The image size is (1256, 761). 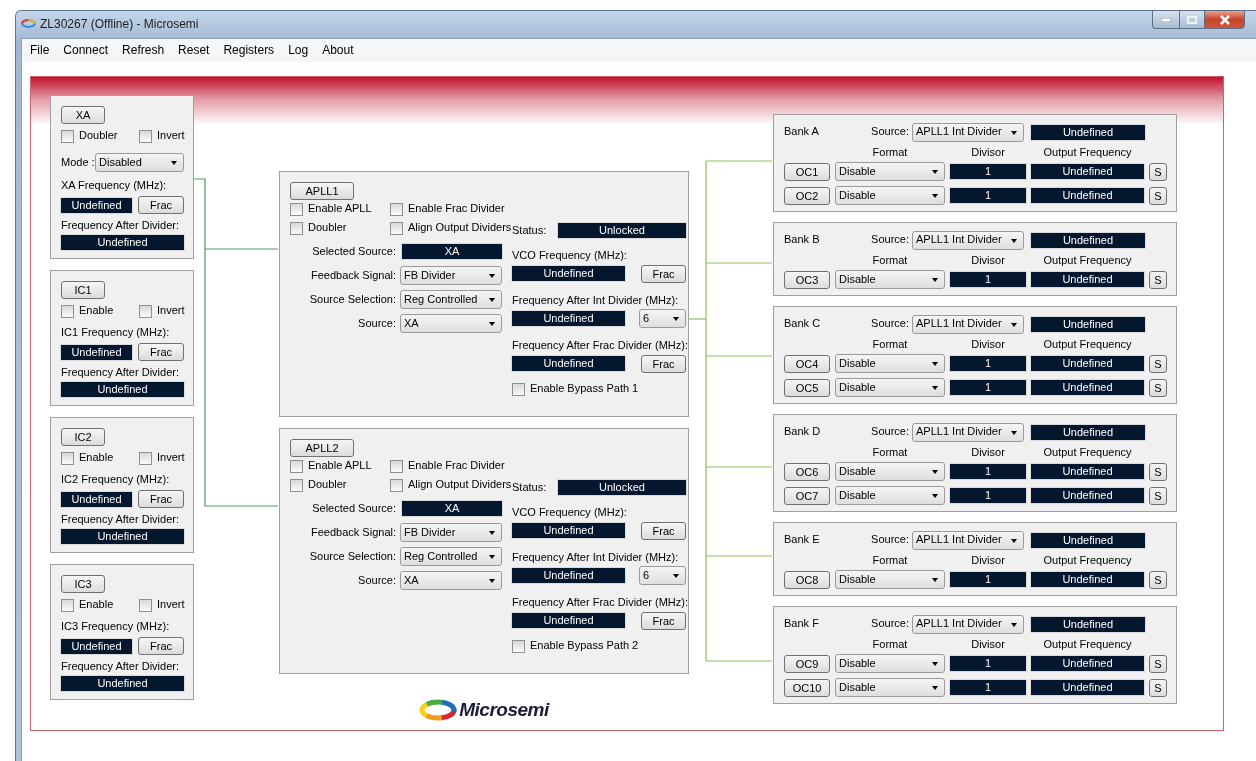 I want to click on field-label: Status:, so click(x=529, y=487).